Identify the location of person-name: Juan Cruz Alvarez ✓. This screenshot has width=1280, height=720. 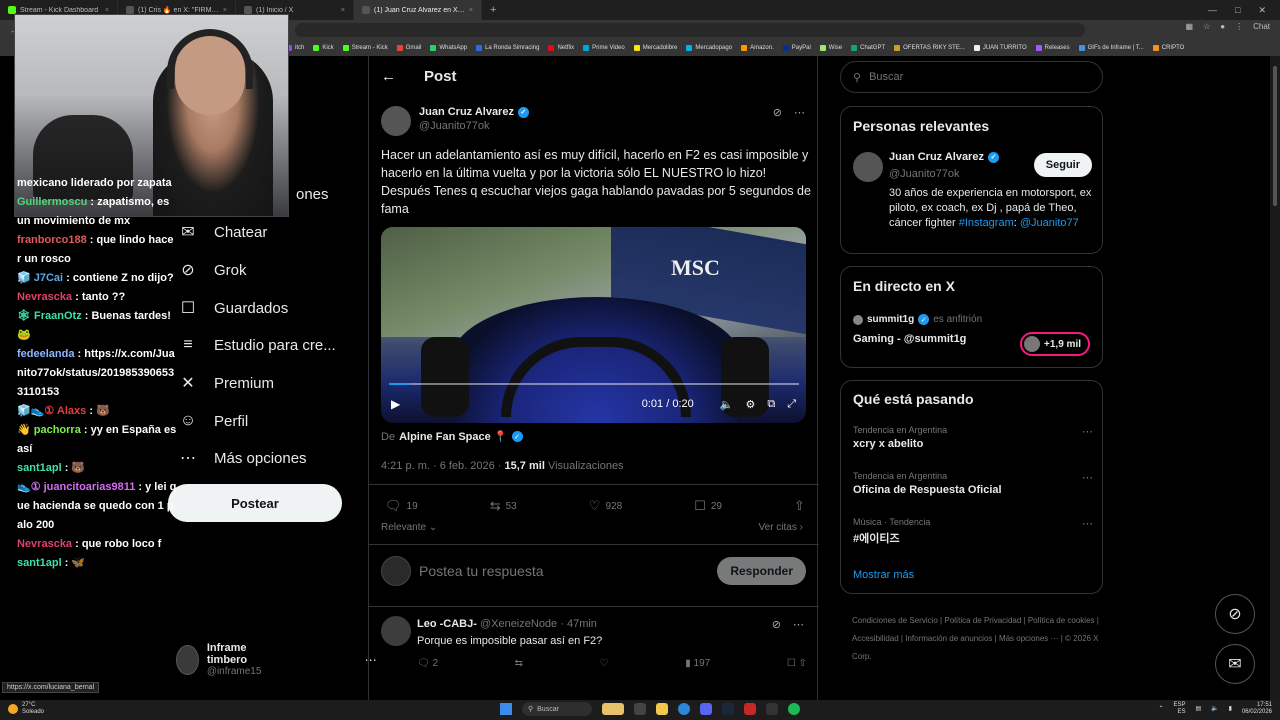
(944, 157).